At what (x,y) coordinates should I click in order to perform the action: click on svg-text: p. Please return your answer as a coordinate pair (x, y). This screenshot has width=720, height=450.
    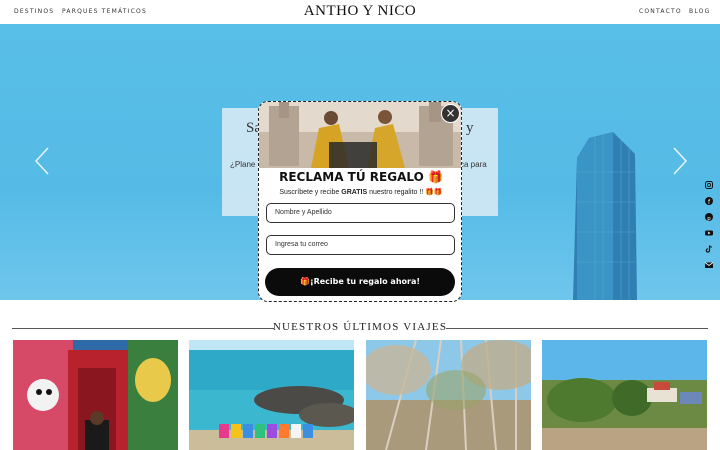
    Looking at the image, I should click on (709, 219).